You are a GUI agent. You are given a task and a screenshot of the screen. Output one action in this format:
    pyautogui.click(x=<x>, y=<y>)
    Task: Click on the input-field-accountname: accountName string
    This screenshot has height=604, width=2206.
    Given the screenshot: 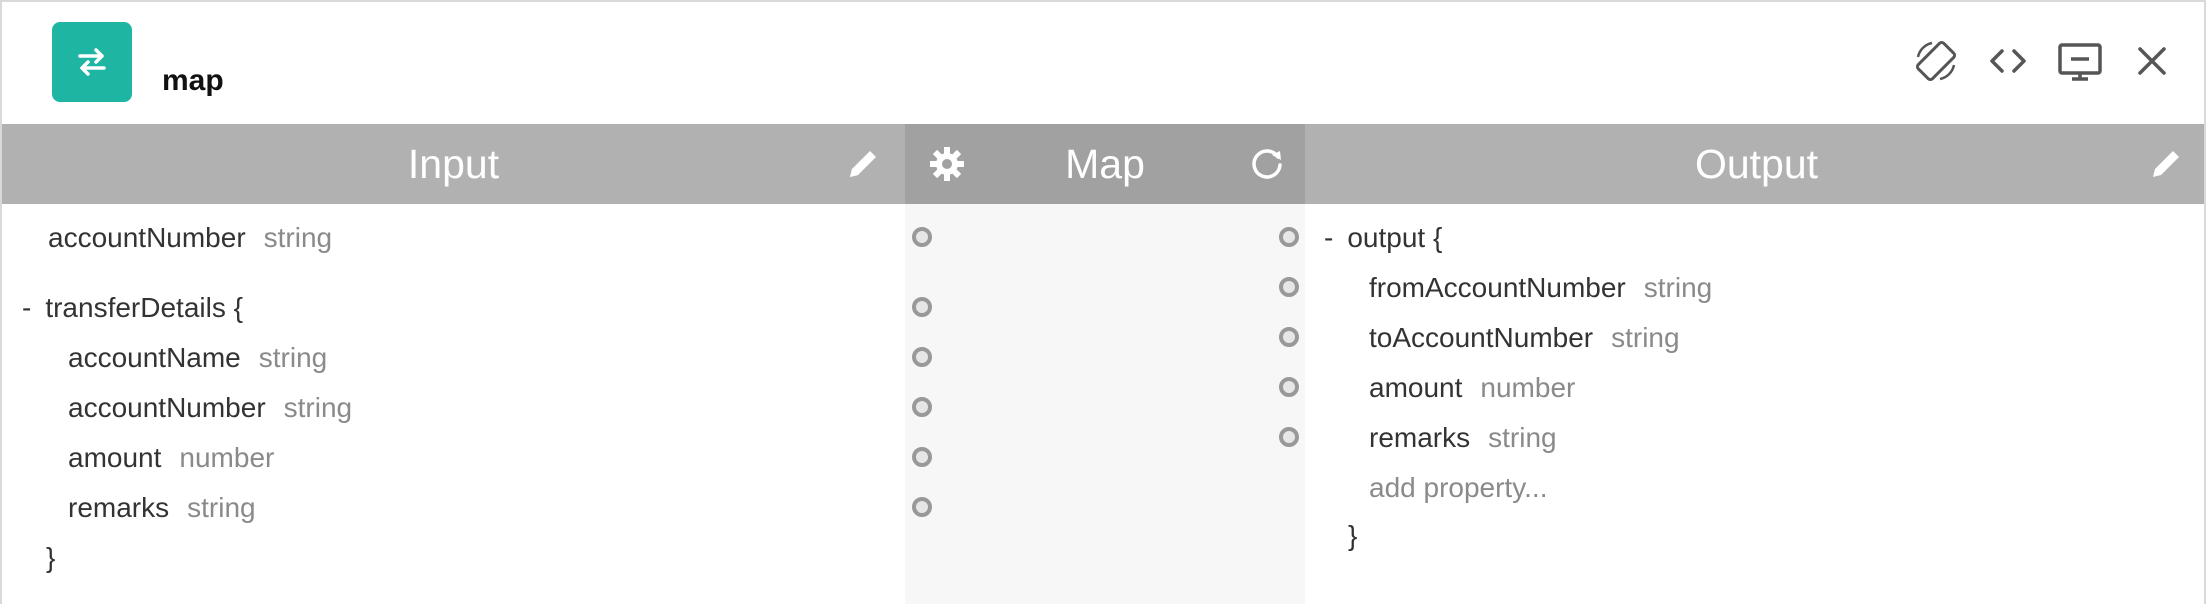 What is the action you would take?
    pyautogui.click(x=197, y=358)
    